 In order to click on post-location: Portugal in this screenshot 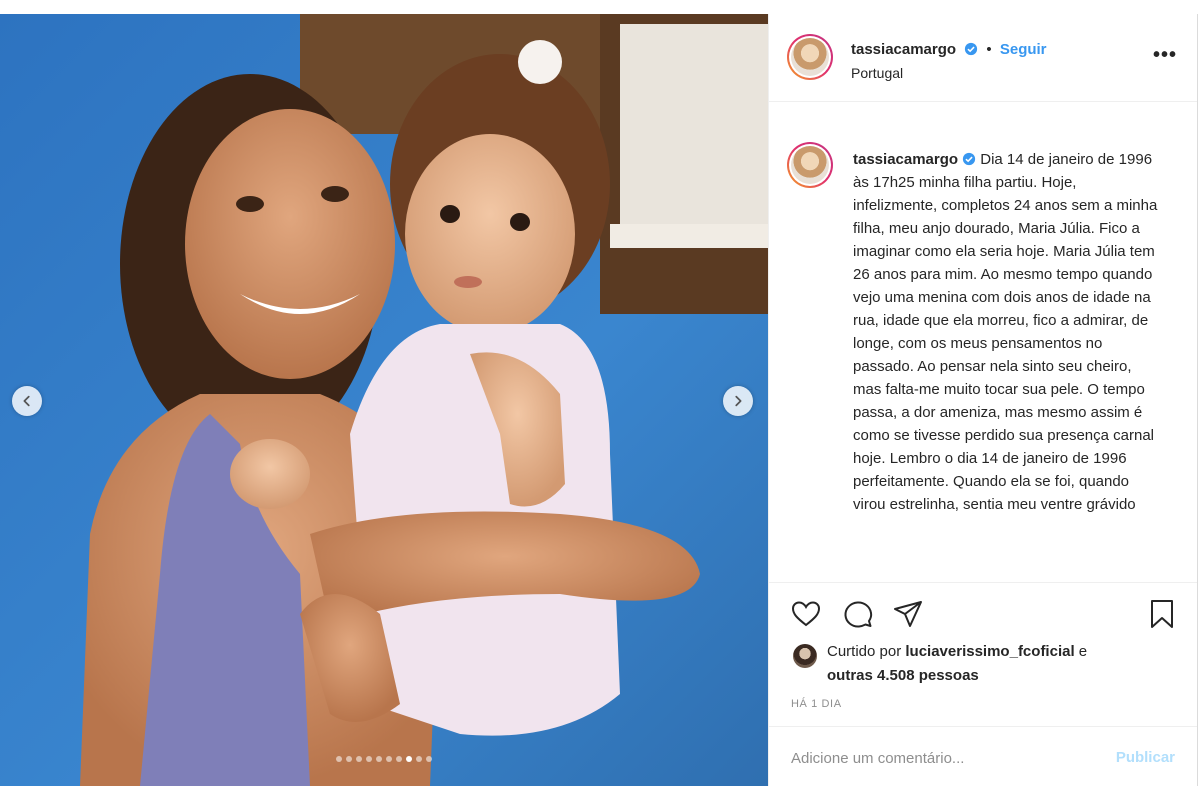, I will do `click(877, 73)`.